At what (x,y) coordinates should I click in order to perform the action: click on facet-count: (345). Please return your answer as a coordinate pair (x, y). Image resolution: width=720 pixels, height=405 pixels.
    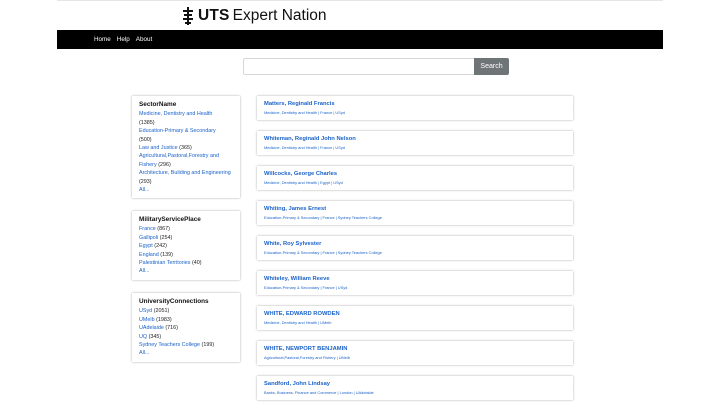
    Looking at the image, I should click on (155, 336).